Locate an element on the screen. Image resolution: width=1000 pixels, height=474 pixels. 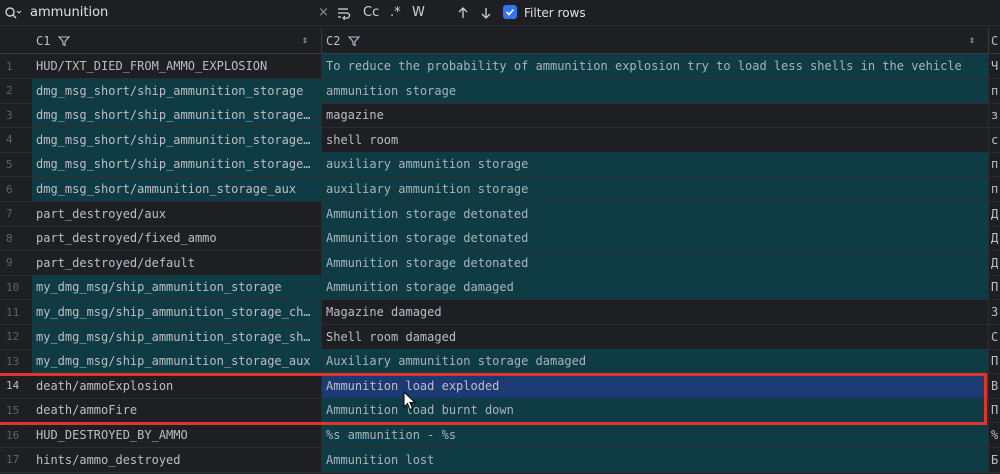
checkmark-icon is located at coordinates (510, 12).